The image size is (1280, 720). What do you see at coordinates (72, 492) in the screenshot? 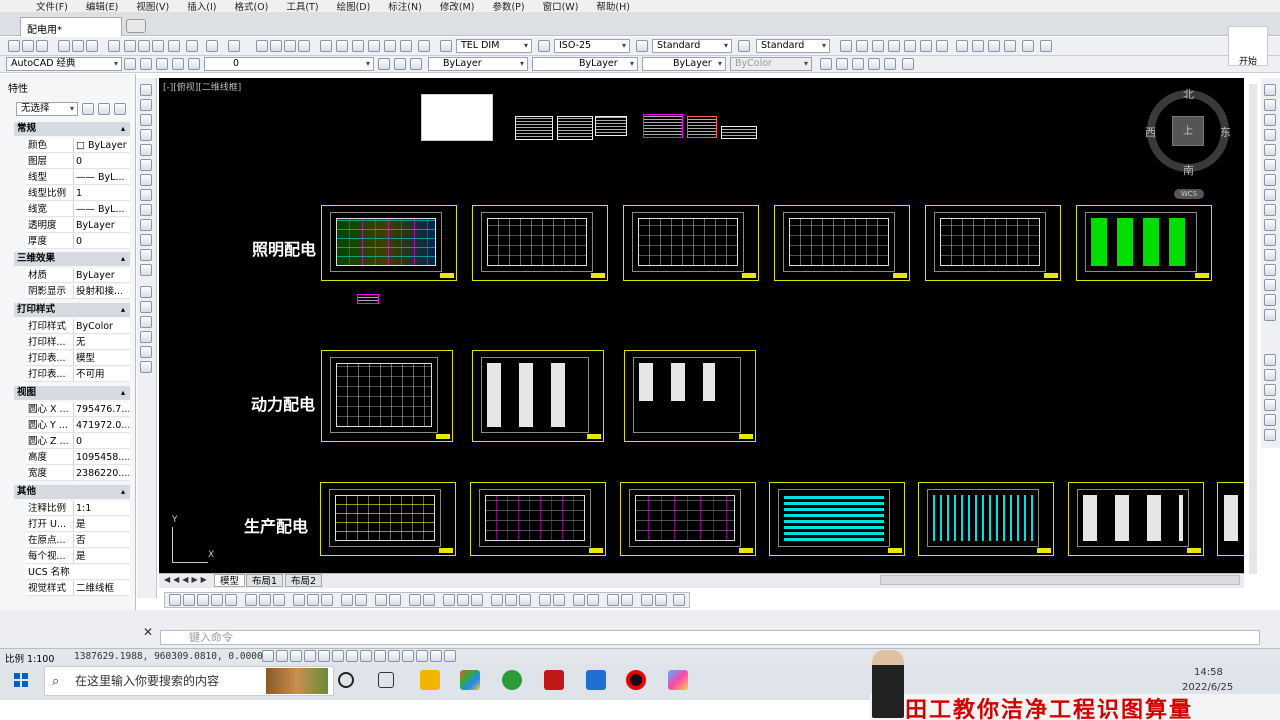
I see `section-misc: 其他` at bounding box center [72, 492].